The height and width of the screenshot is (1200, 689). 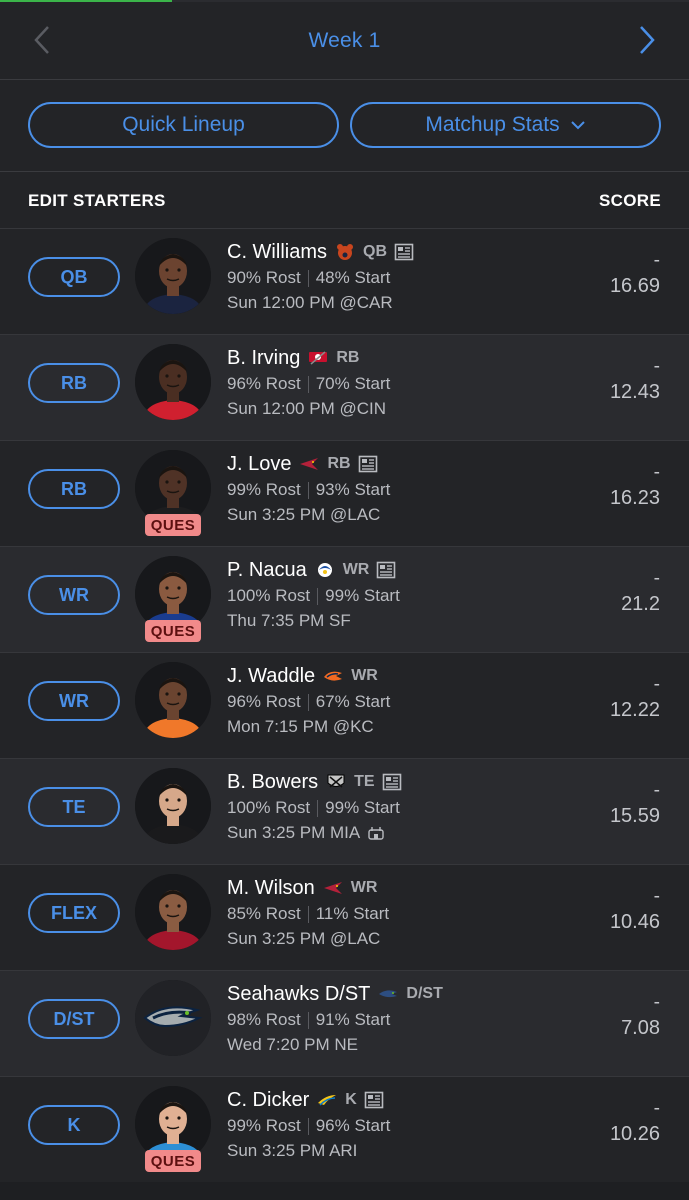 I want to click on ownership-stats: 99% Rost 96% Start, so click(x=407, y=1125).